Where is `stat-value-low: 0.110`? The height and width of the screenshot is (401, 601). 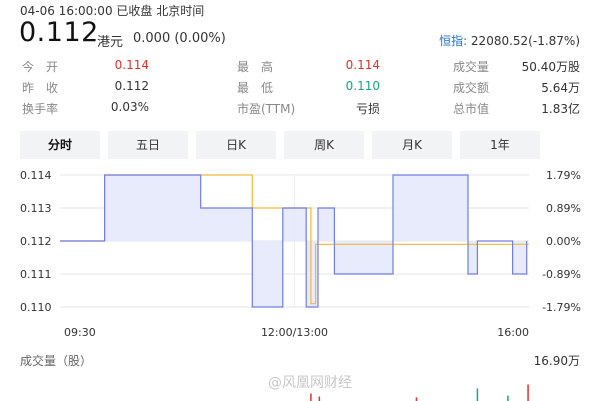 stat-value-low: 0.110 is located at coordinates (362, 86).